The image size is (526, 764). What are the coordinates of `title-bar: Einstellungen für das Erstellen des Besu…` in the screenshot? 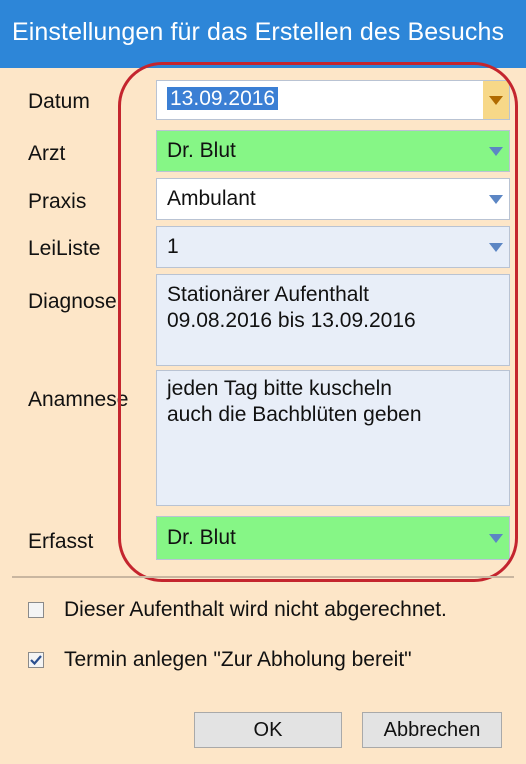 It's located at (263, 34).